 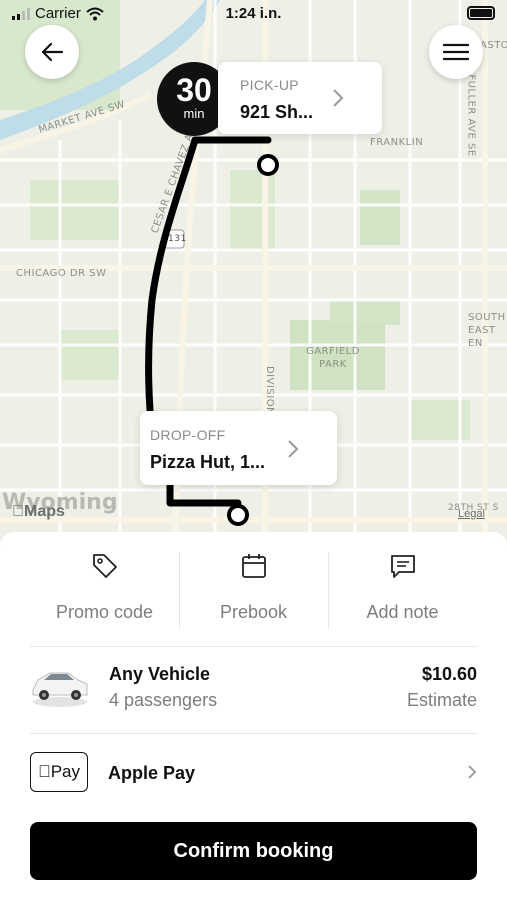 I want to click on vehicle-name: Any Vehicle, so click(x=160, y=674).